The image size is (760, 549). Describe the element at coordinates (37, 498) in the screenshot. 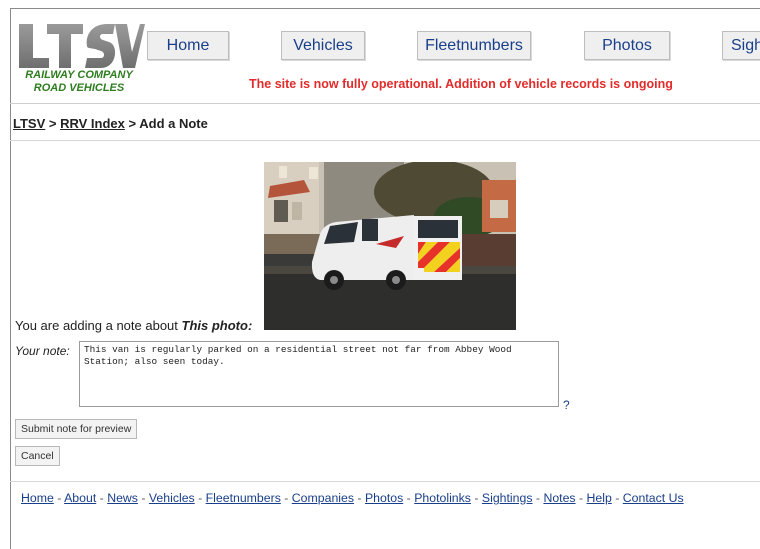

I see `footer-link-home: Home` at that location.